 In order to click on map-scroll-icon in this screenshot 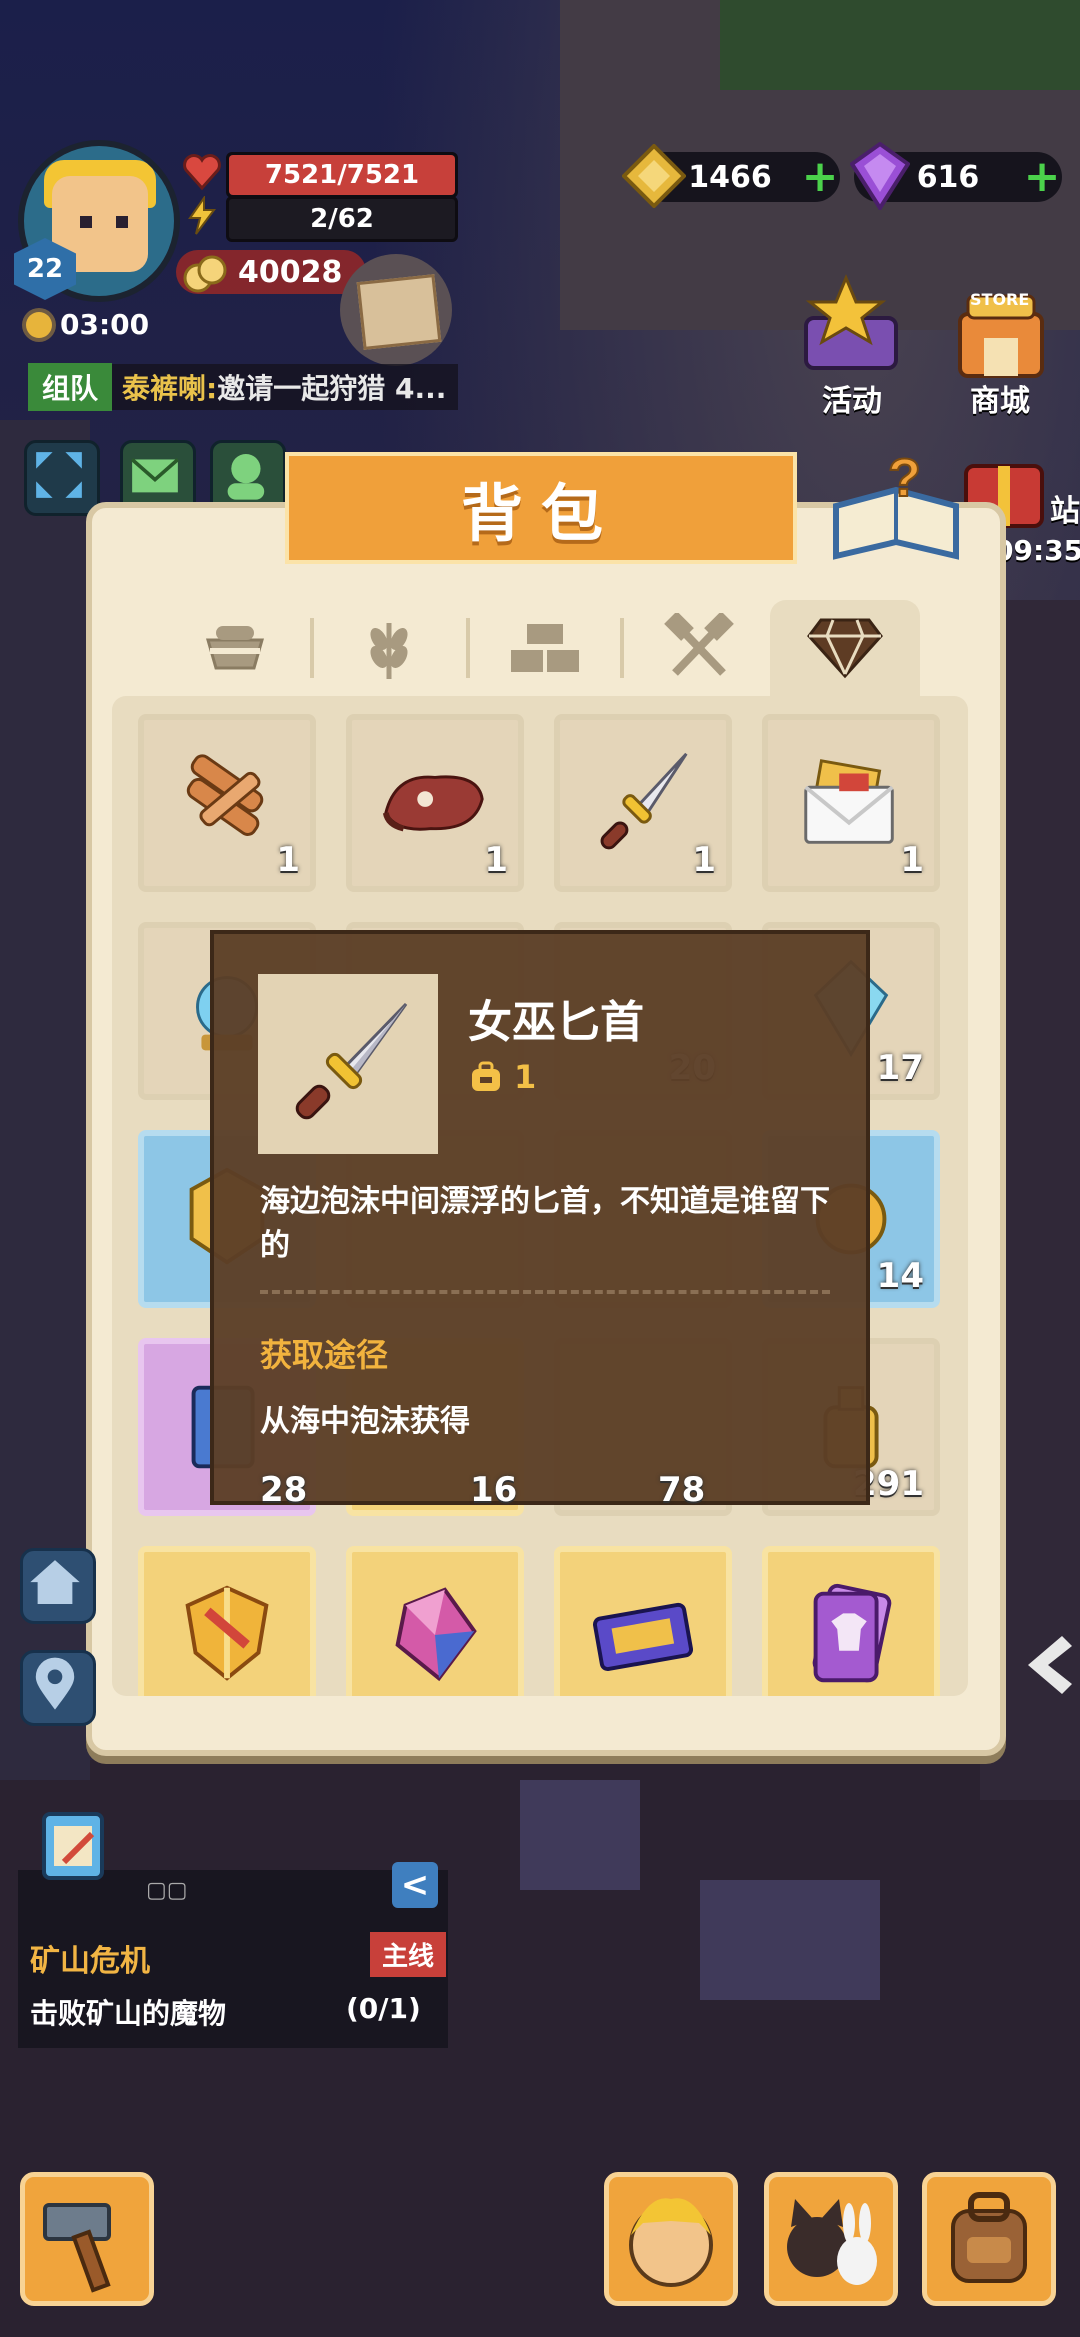, I will do `click(399, 312)`.